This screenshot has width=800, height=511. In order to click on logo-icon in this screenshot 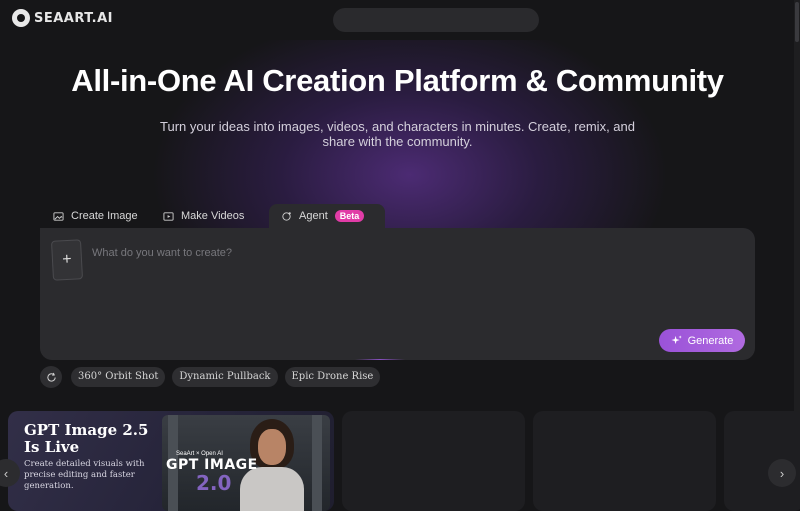, I will do `click(21, 18)`.